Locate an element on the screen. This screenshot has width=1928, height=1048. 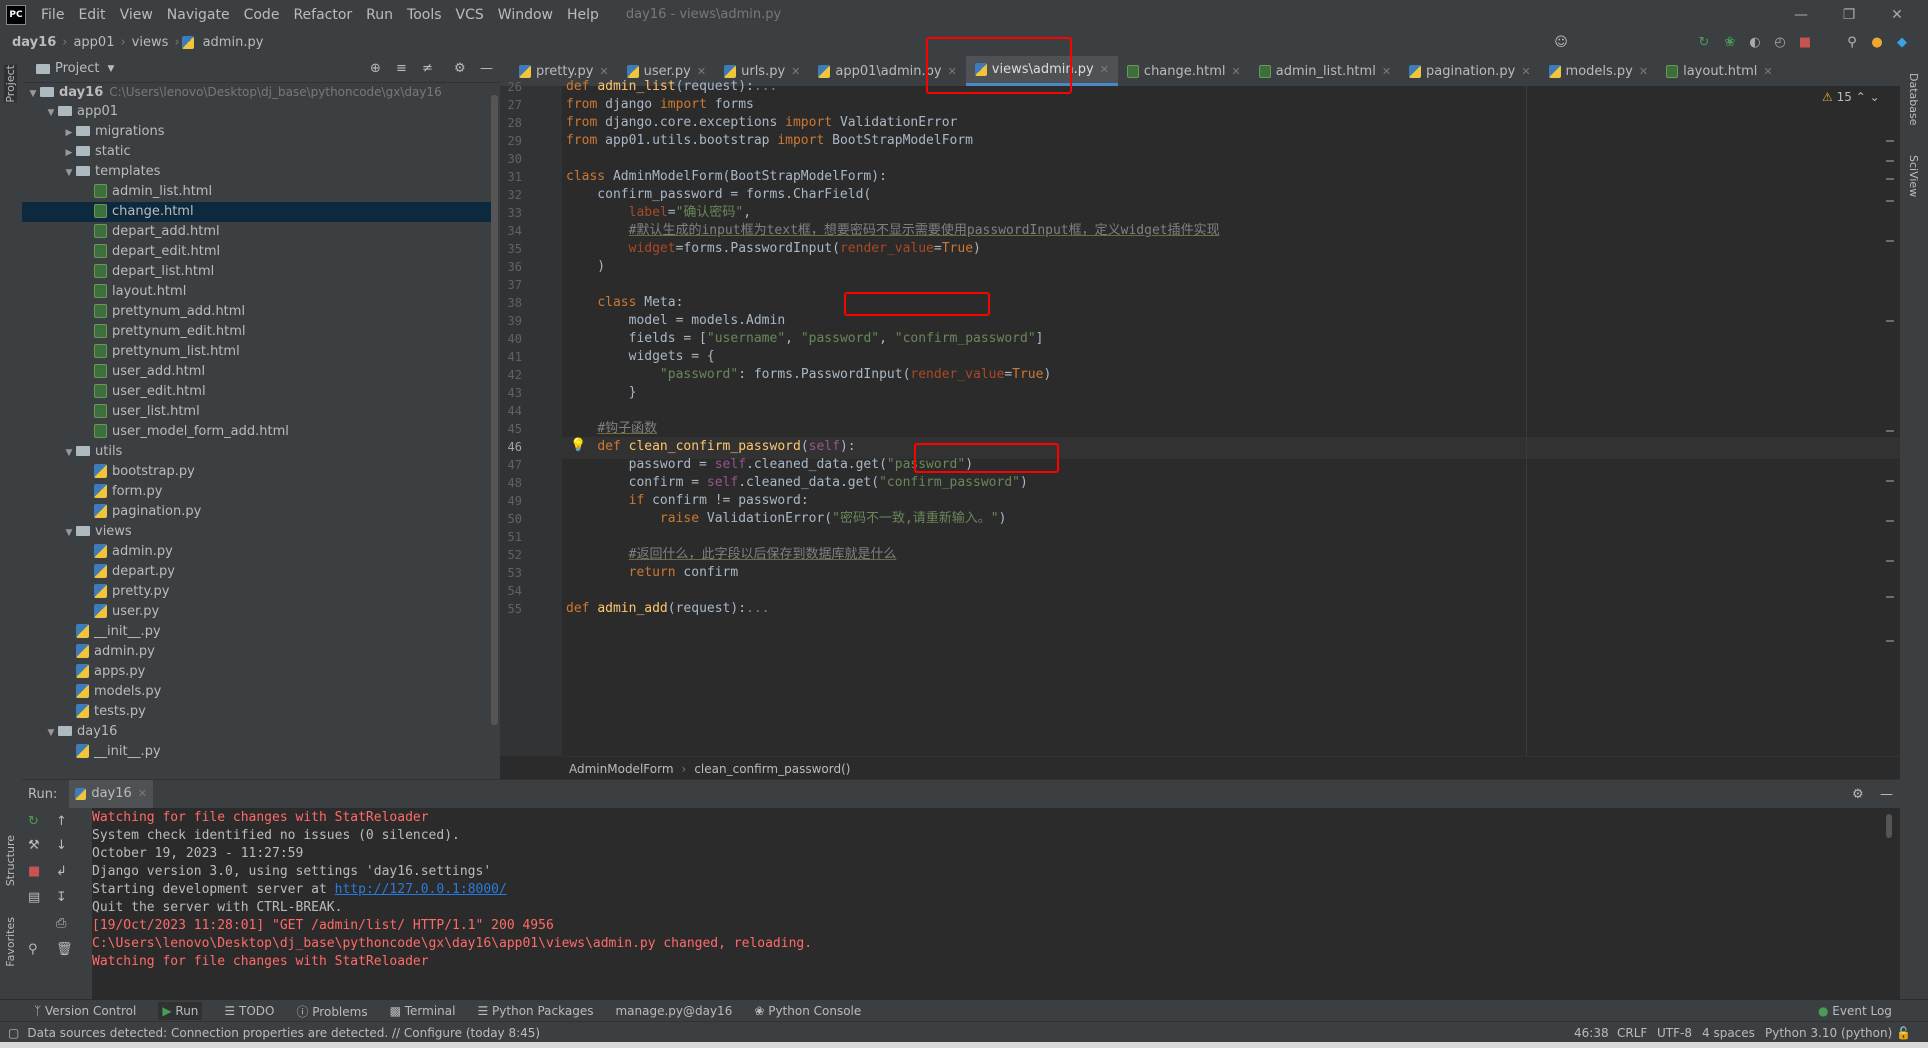
user-icon: ☺ is located at coordinates (1561, 42).